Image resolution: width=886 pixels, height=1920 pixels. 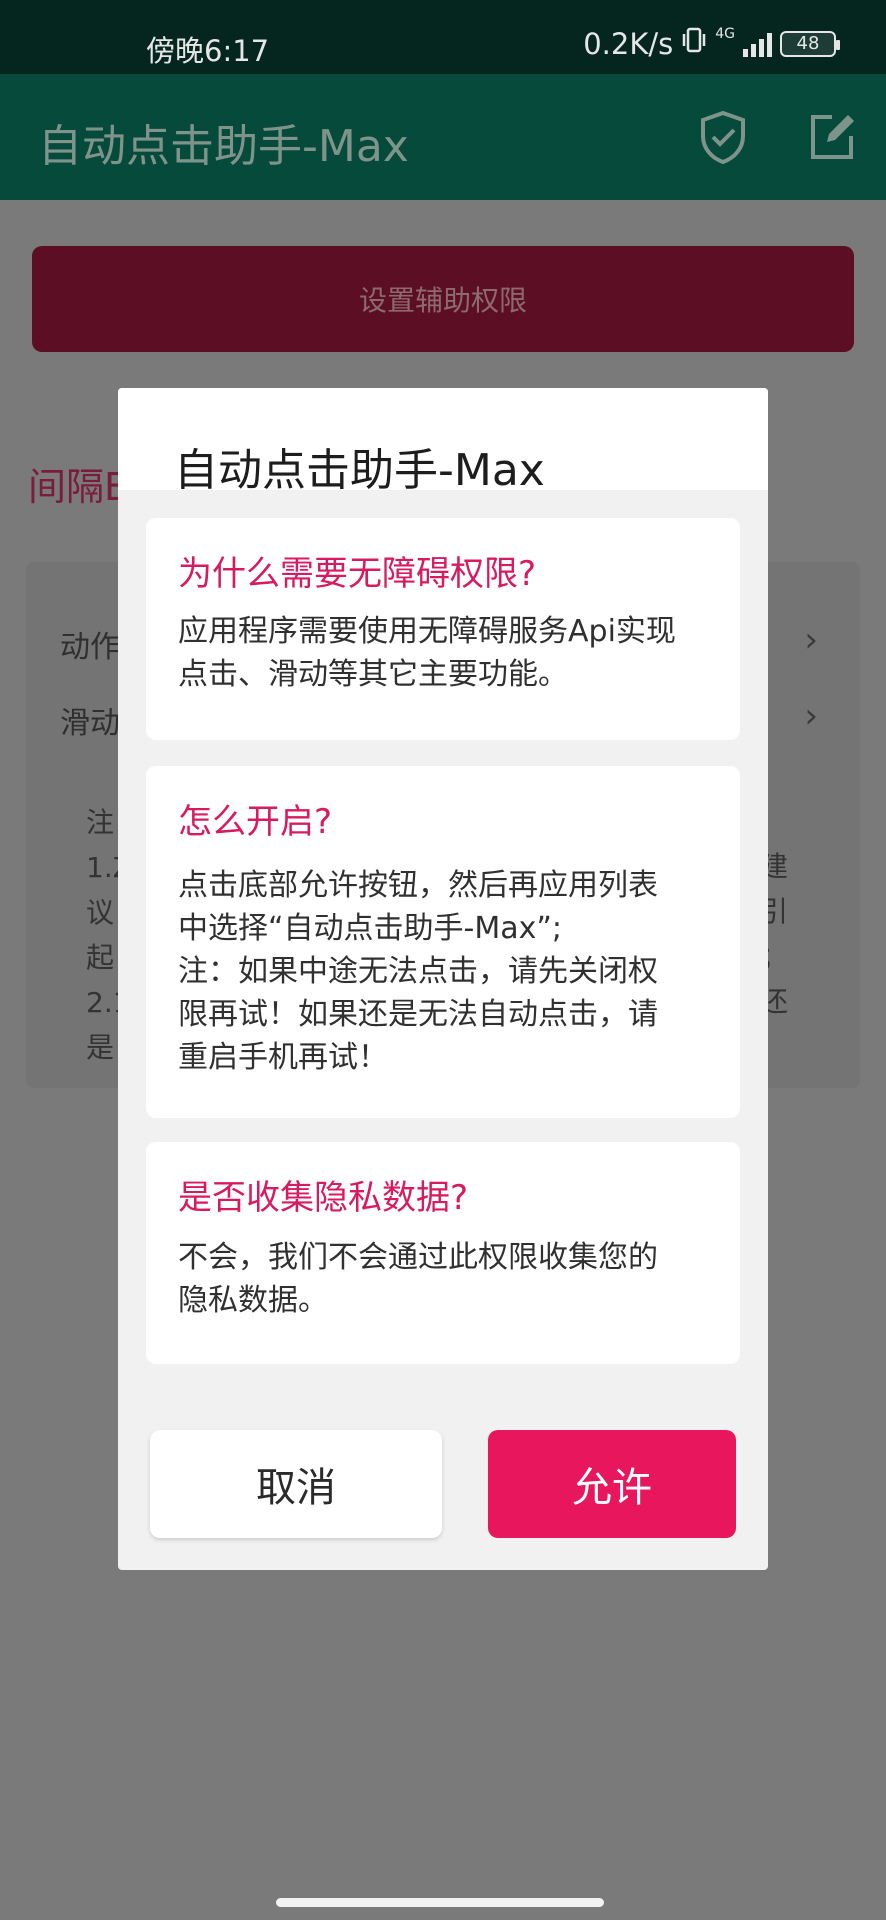 I want to click on setup-permission-button: 设置辅助权限, so click(x=443, y=299).